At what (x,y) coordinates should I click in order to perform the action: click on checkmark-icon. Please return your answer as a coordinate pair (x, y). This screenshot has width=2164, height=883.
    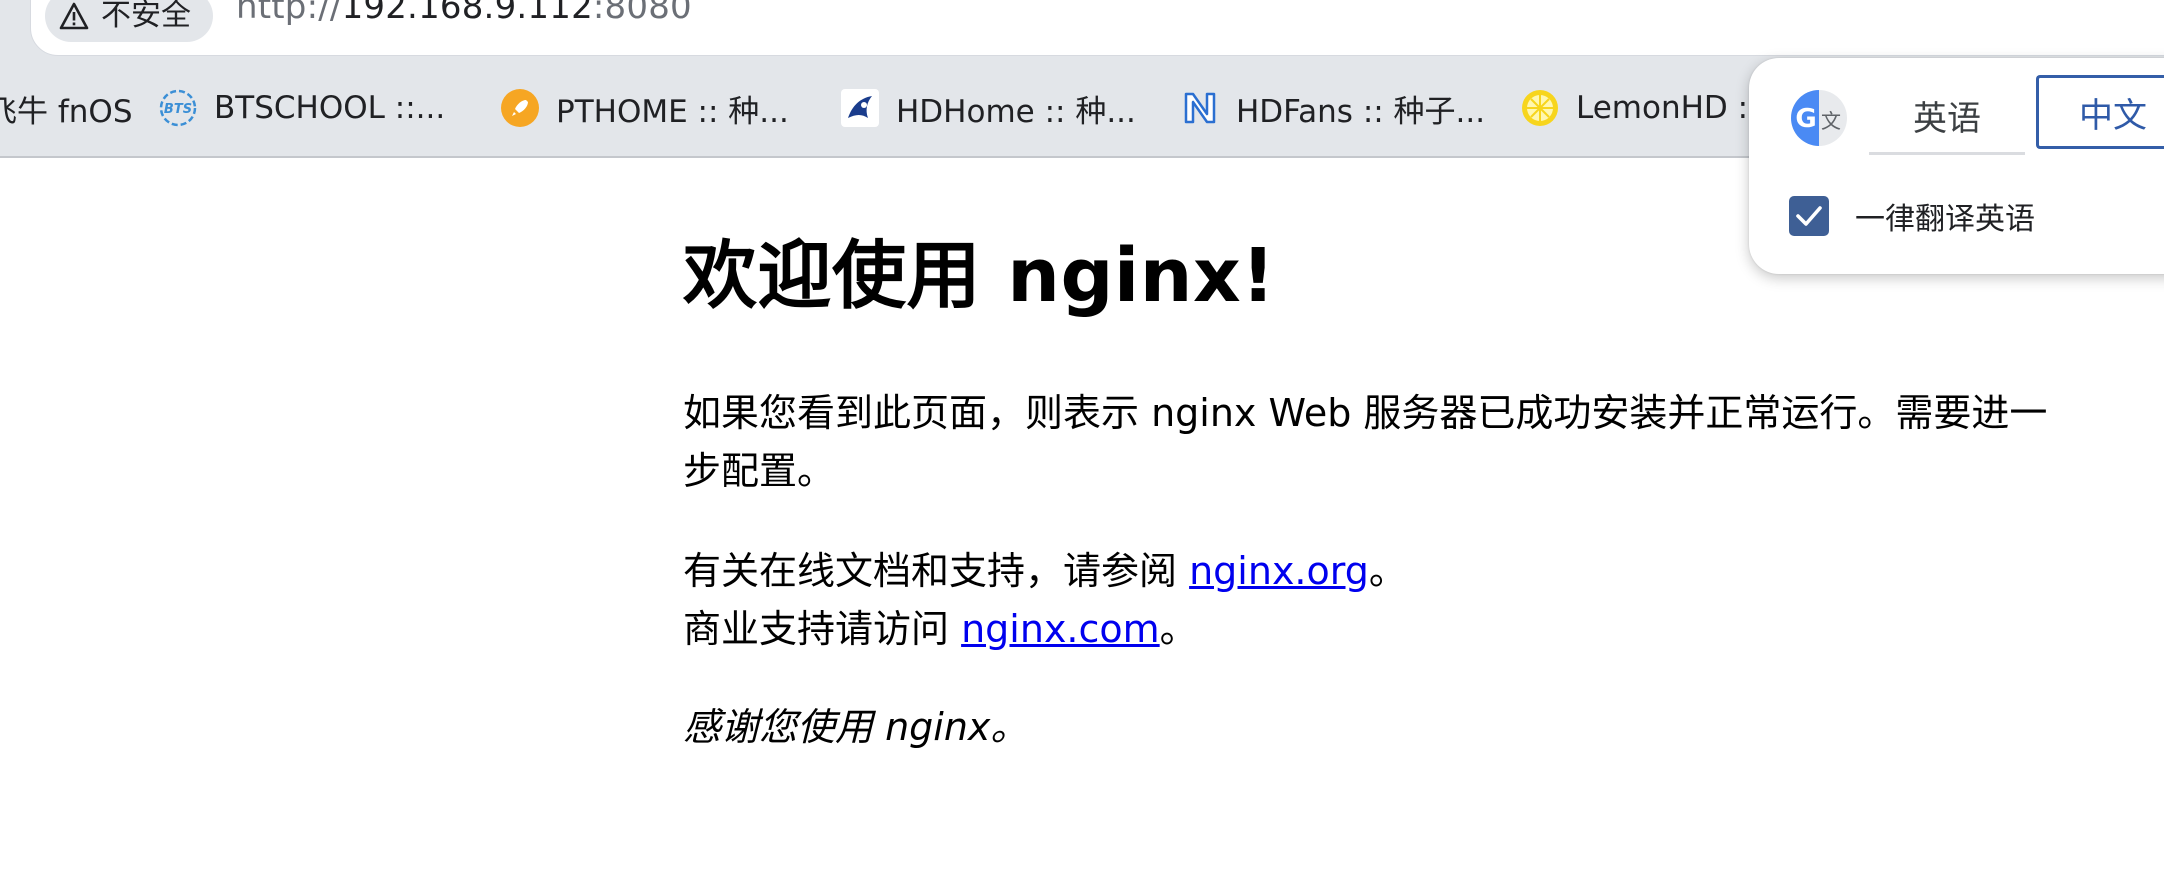
    Looking at the image, I should click on (1809, 216).